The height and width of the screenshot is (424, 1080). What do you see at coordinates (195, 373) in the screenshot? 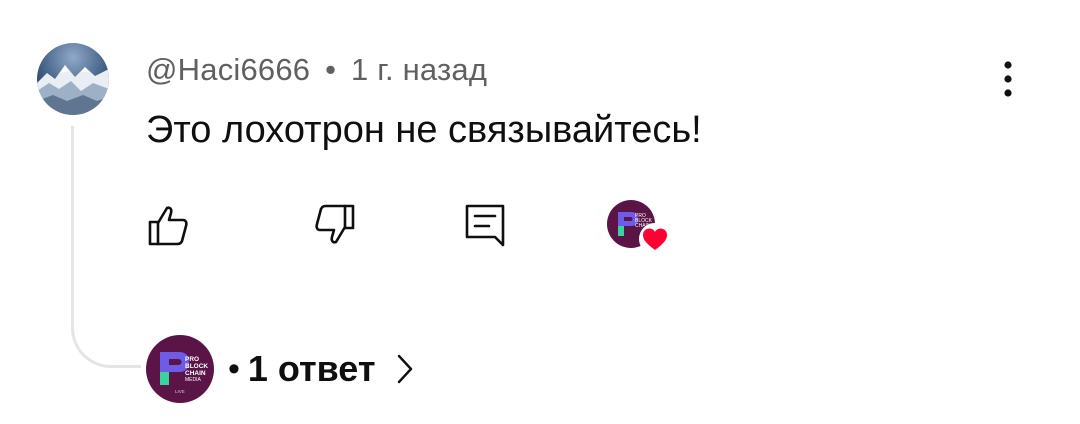
I see `logo-line: CHAIN` at bounding box center [195, 373].